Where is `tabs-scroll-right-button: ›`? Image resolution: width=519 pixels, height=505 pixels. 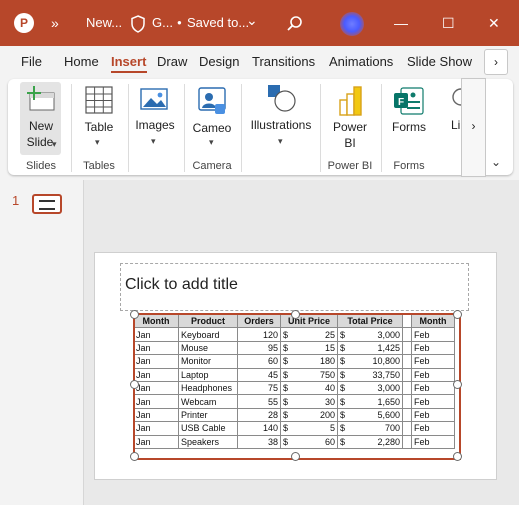
tabs-scroll-right-button: › is located at coordinates (496, 62).